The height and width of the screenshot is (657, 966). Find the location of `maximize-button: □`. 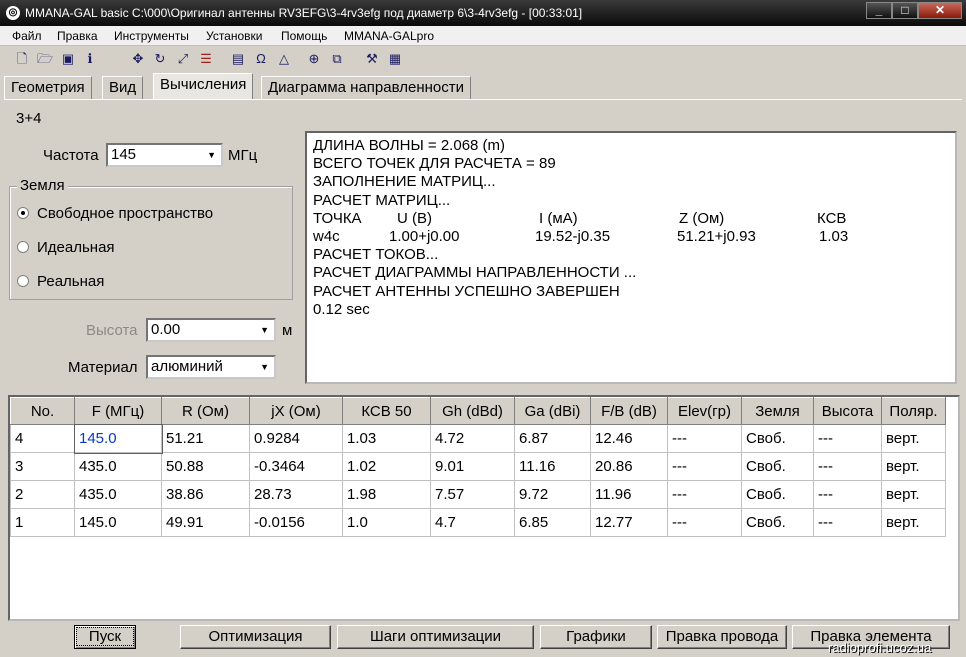

maximize-button: □ is located at coordinates (905, 10).